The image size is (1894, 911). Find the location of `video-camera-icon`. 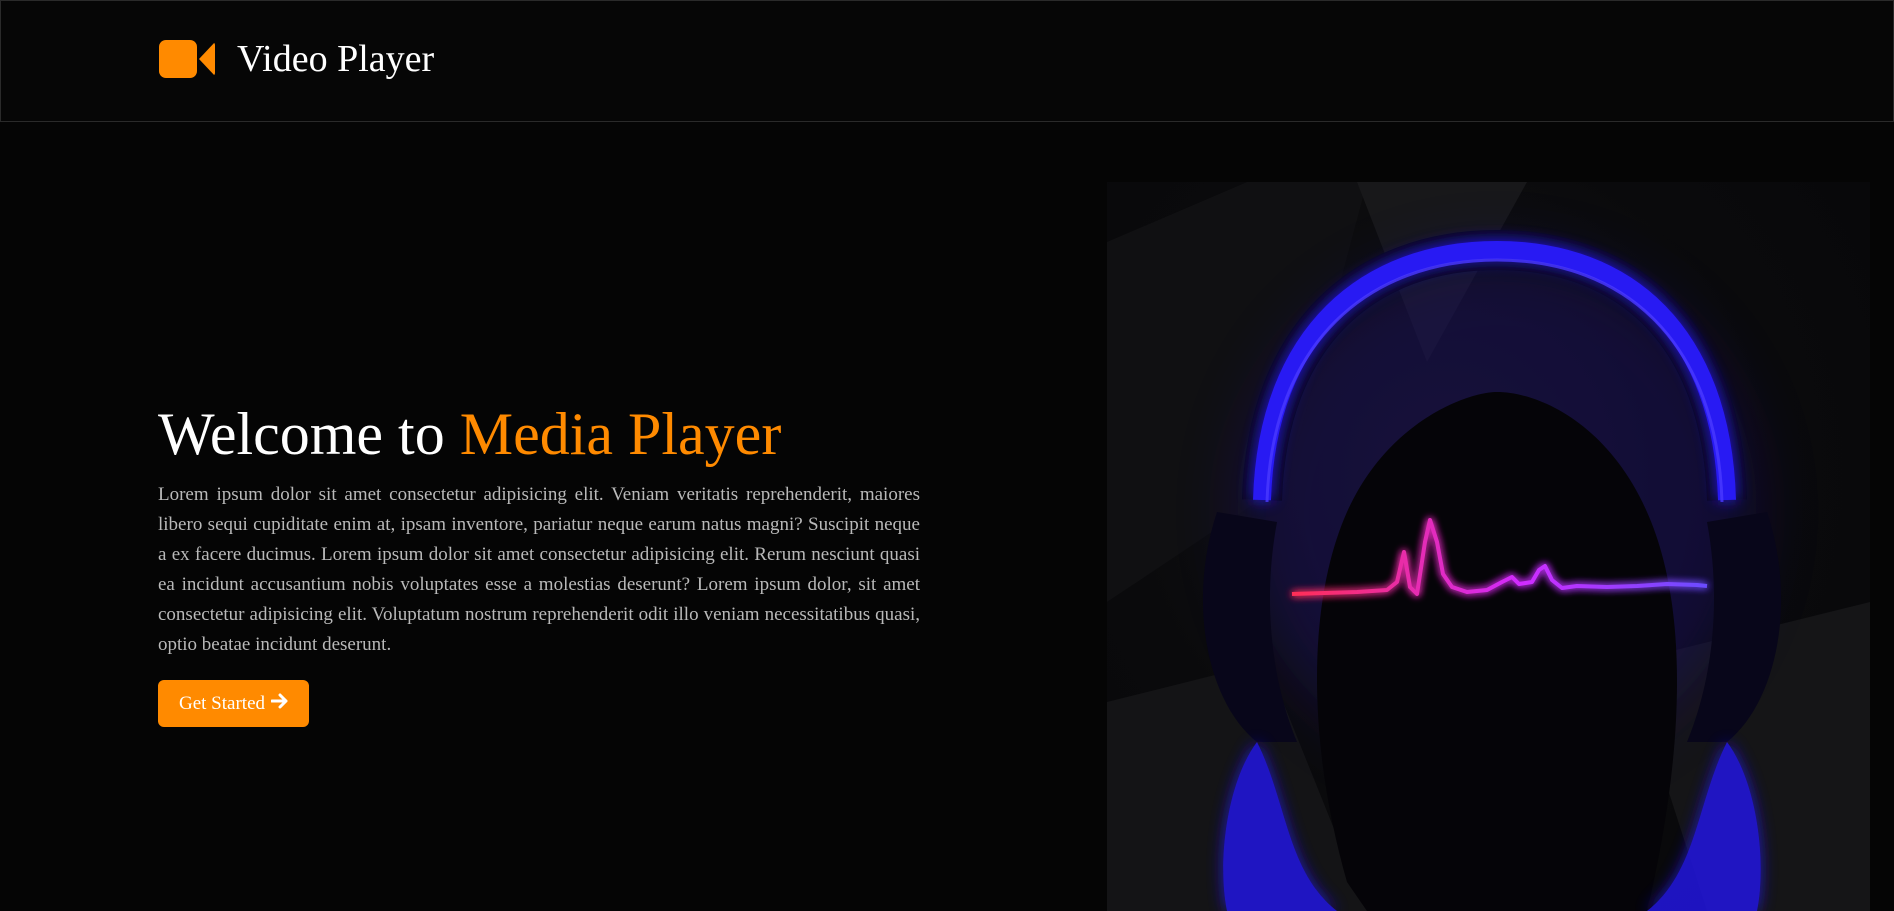

video-camera-icon is located at coordinates (188, 59).